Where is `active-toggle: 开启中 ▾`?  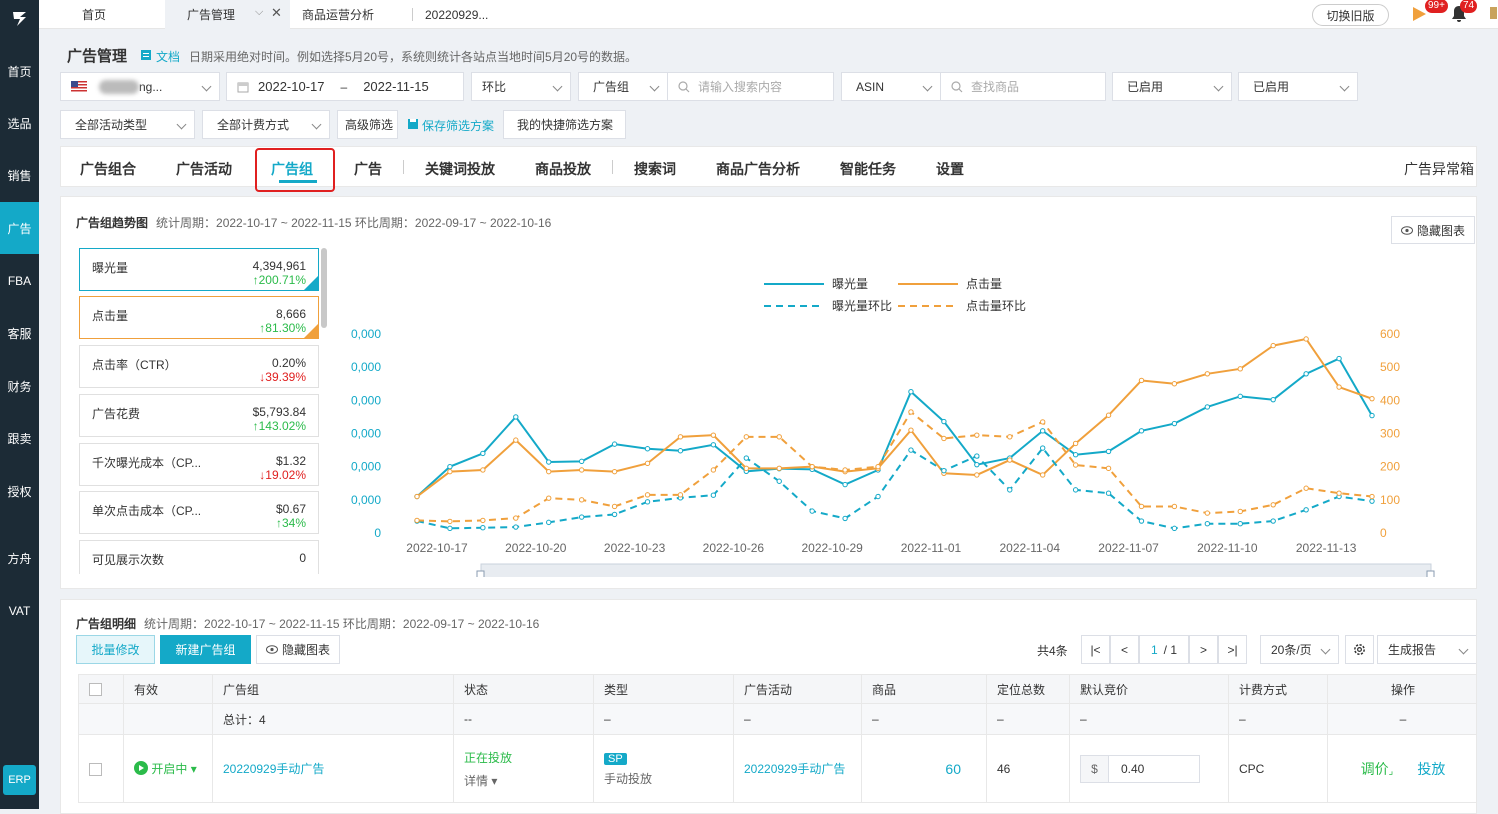
active-toggle: 开启中 ▾ is located at coordinates (165, 768).